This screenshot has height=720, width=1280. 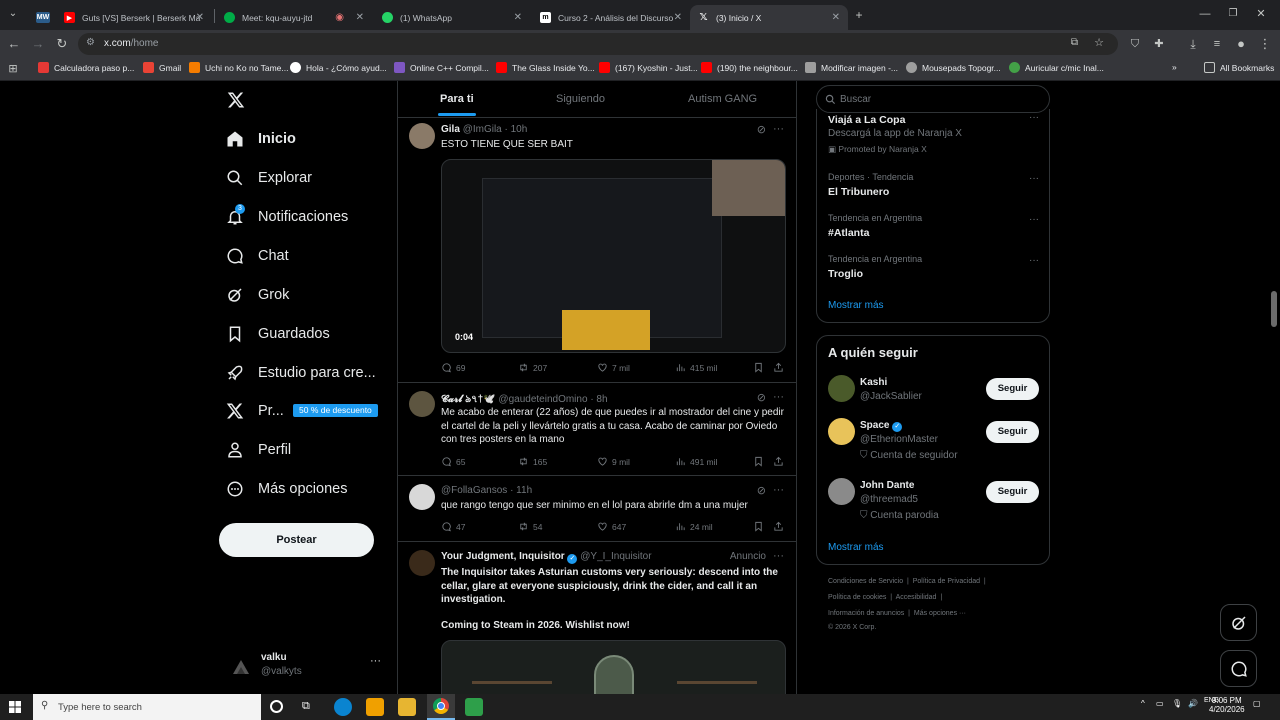 I want to click on show-more-link: Mostrar más, so click(x=856, y=547).